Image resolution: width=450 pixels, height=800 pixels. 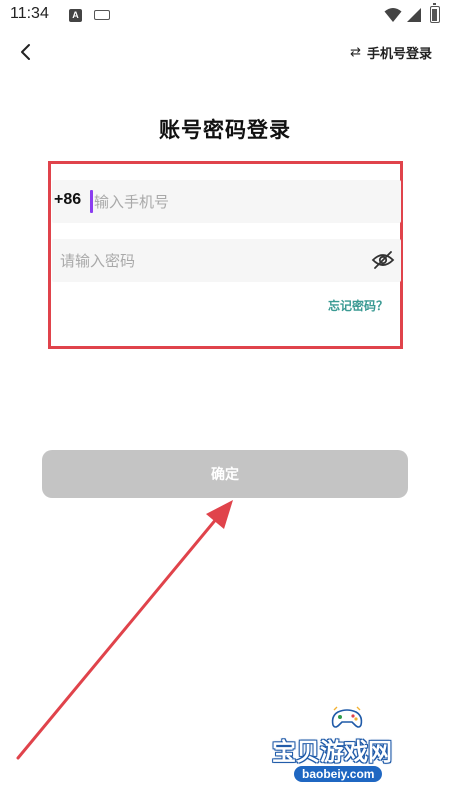 I want to click on country-code: +86, so click(x=67, y=200).